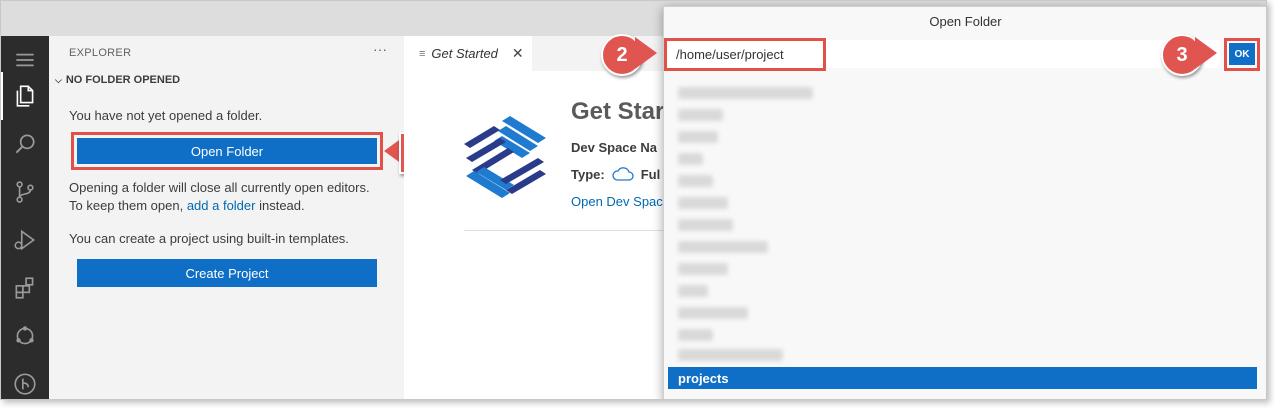  Describe the element at coordinates (622, 111) in the screenshot. I see `get-started-heading: Get Start` at that location.